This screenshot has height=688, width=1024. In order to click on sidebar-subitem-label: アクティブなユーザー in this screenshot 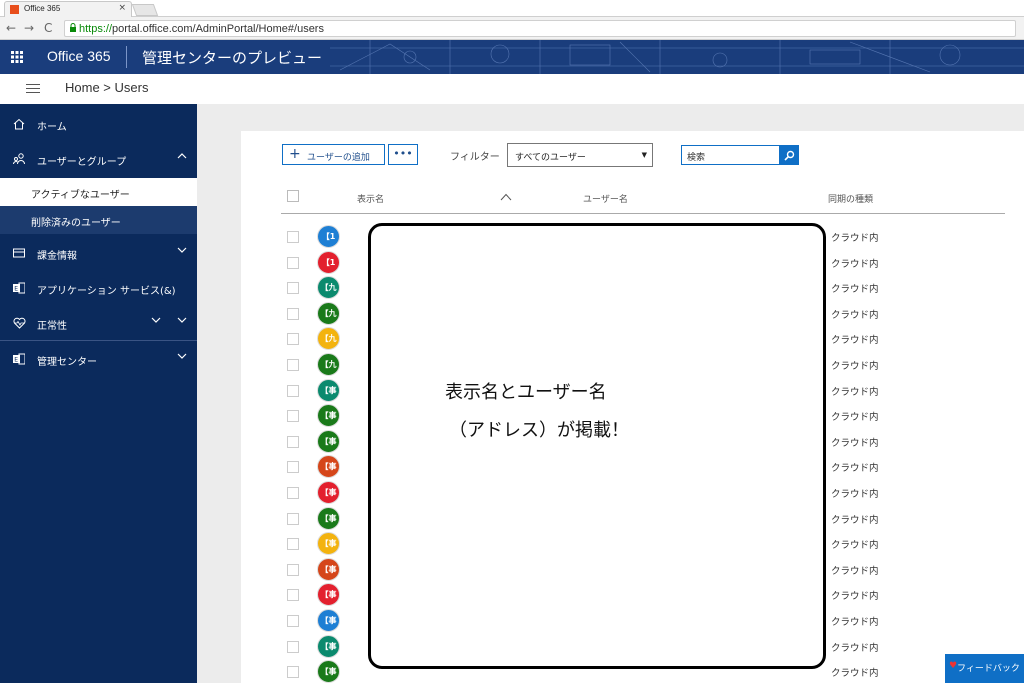, I will do `click(80, 195)`.